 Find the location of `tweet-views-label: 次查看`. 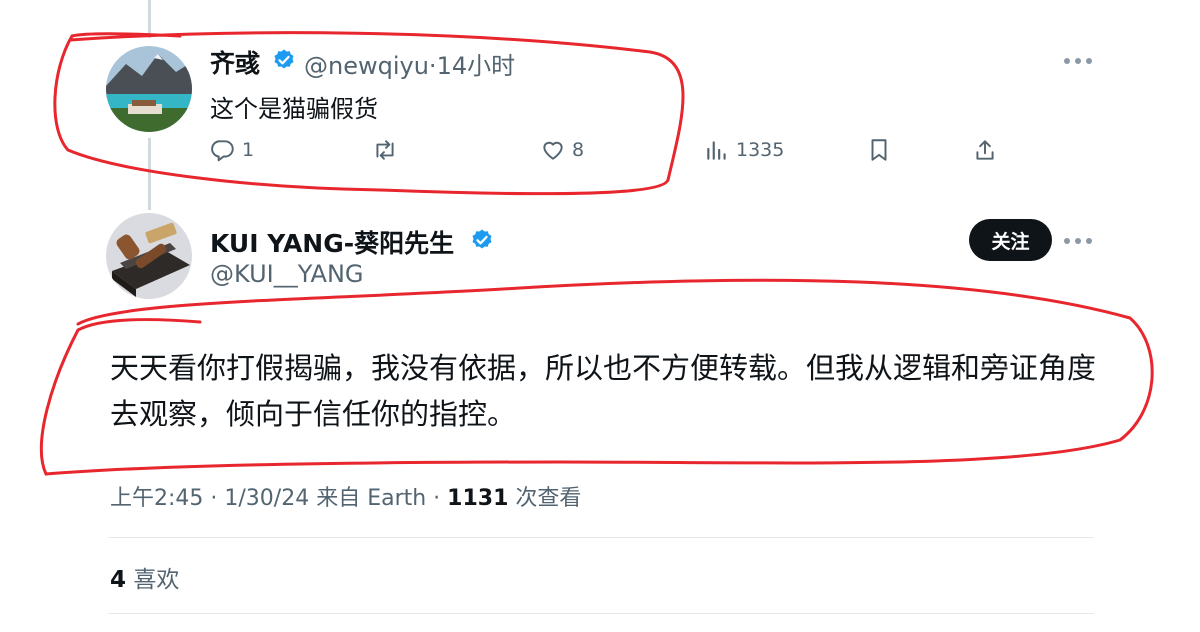

tweet-views-label: 次查看 is located at coordinates (545, 498).